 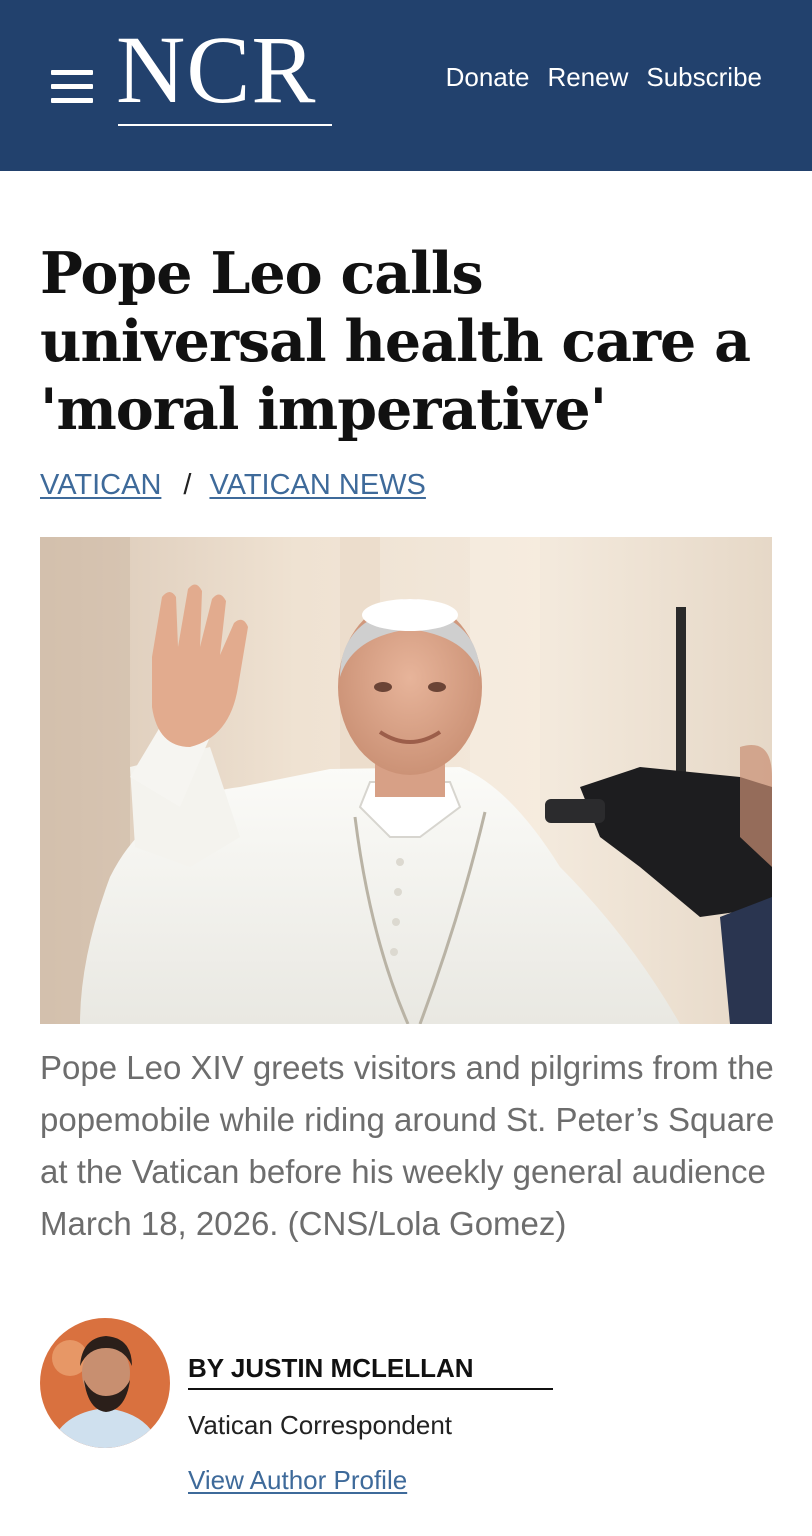 I want to click on breadcrumb: VATICAN / VATICAN NEWS, so click(x=233, y=485).